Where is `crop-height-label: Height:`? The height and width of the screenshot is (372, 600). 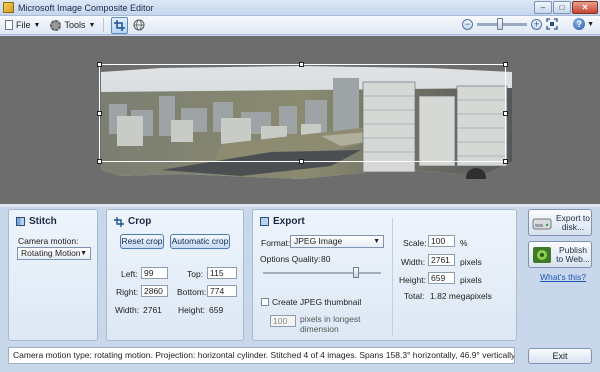
crop-height-label: Height: is located at coordinates (191, 310).